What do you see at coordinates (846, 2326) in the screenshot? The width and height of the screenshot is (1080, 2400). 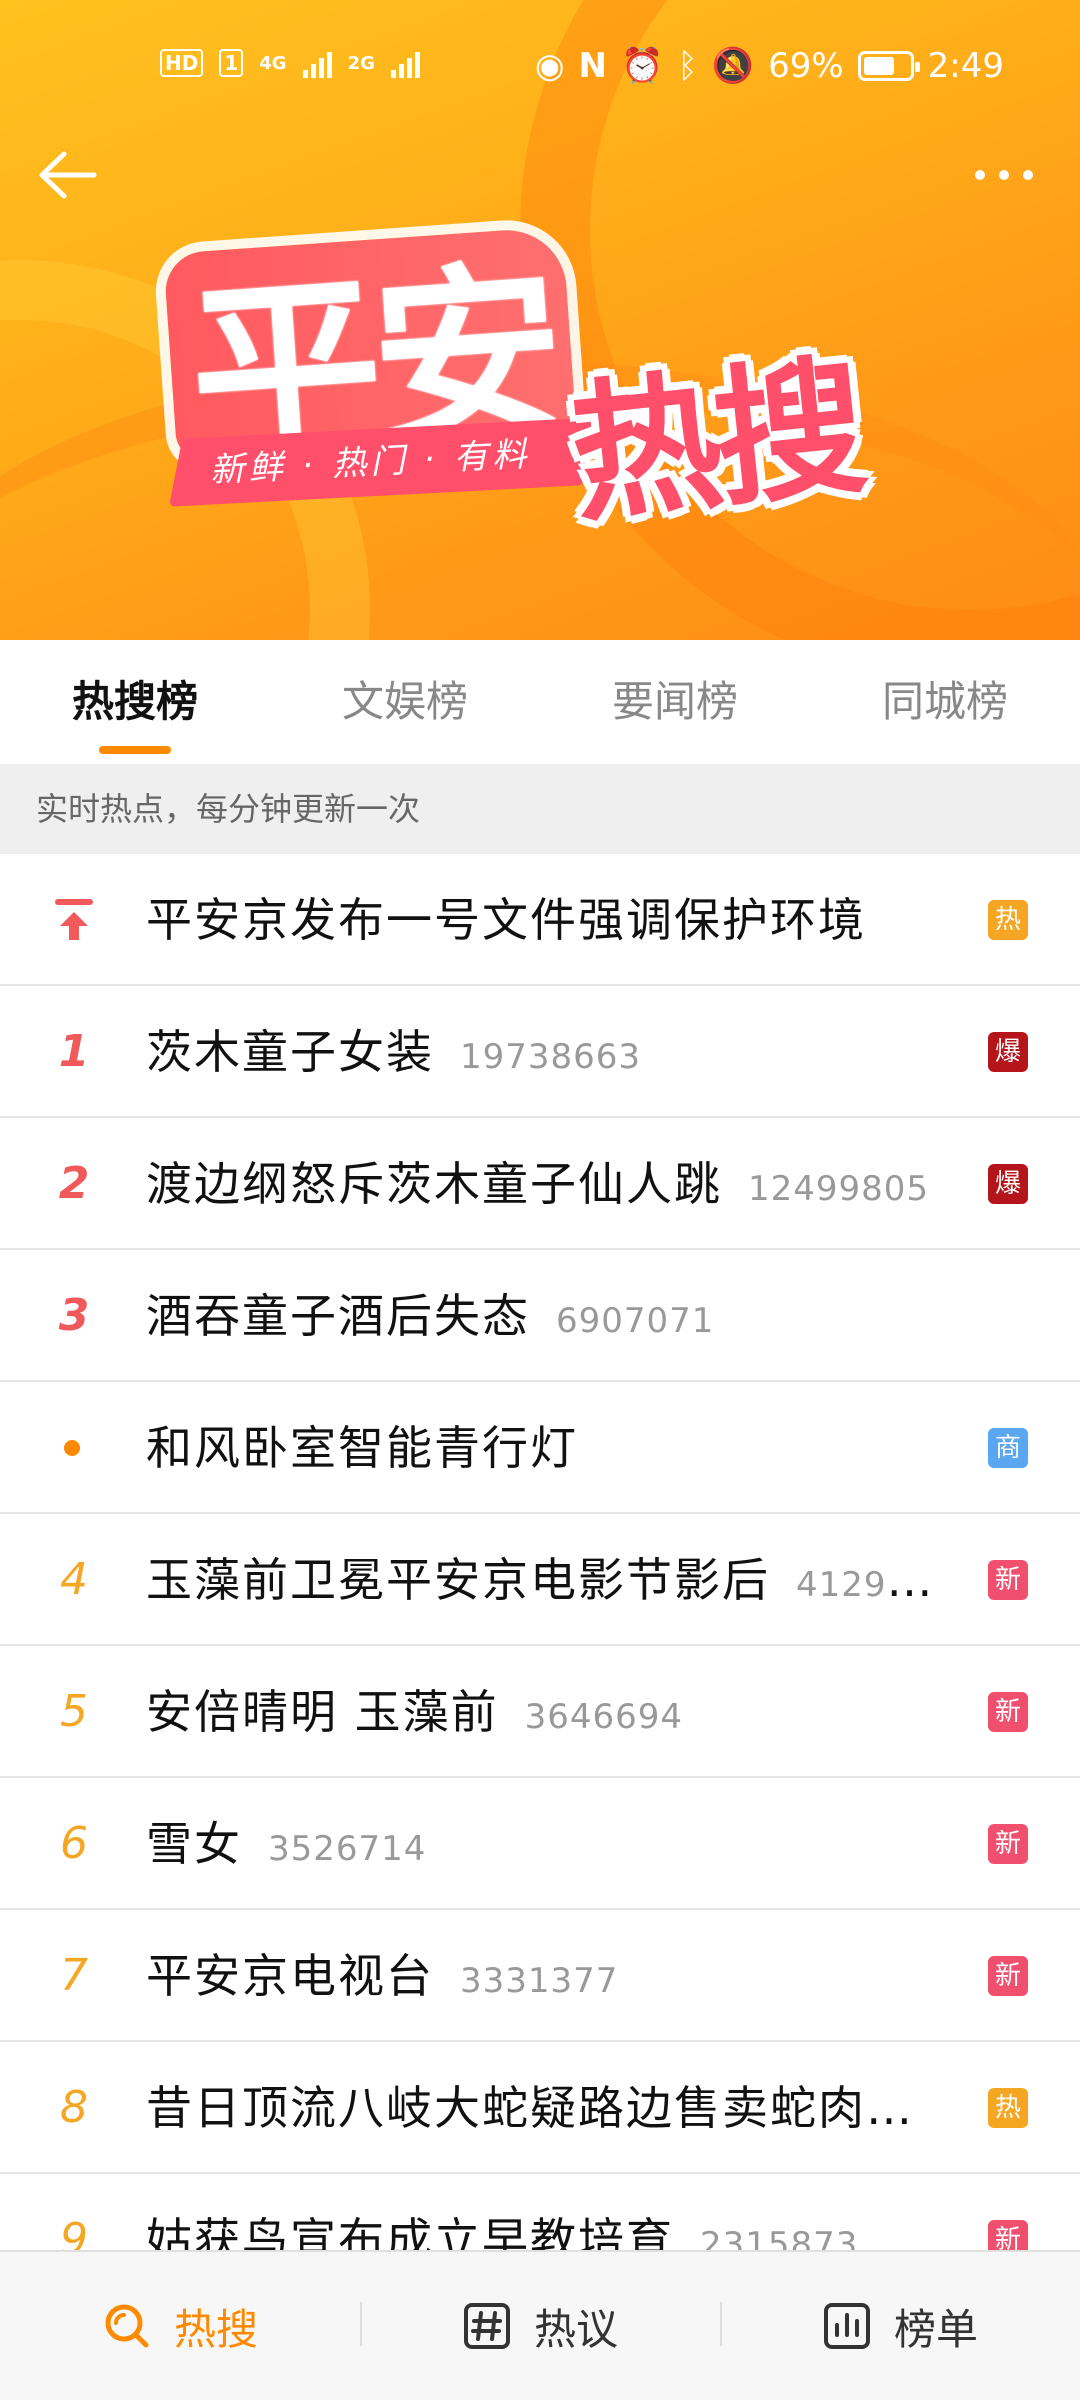 I see `chart-icon` at bounding box center [846, 2326].